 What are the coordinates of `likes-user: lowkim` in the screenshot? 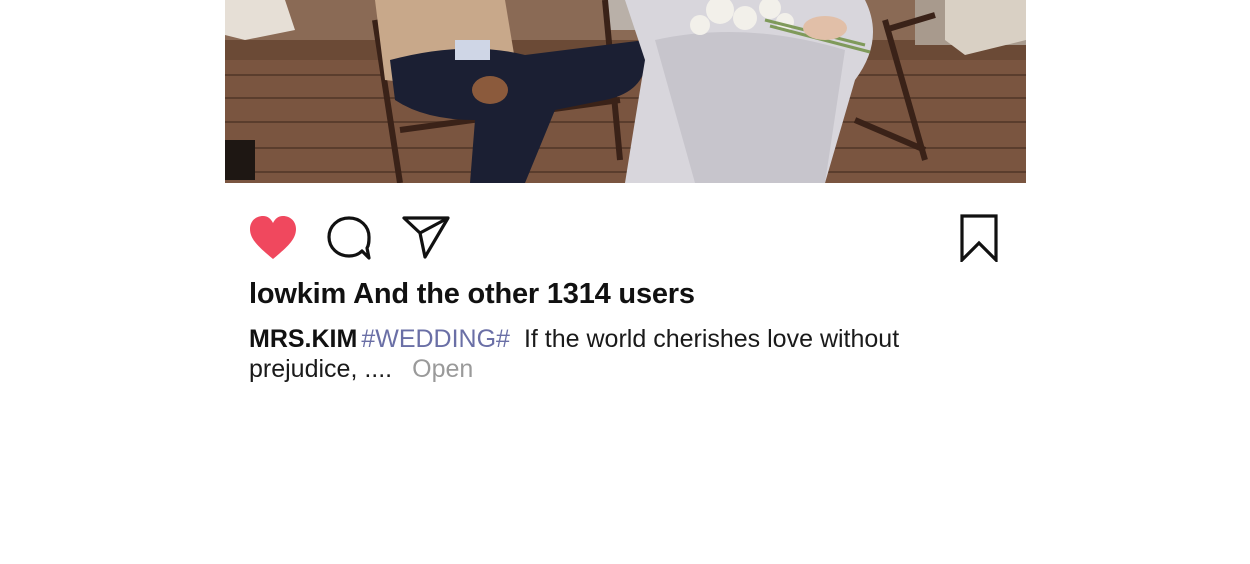 It's located at (297, 294).